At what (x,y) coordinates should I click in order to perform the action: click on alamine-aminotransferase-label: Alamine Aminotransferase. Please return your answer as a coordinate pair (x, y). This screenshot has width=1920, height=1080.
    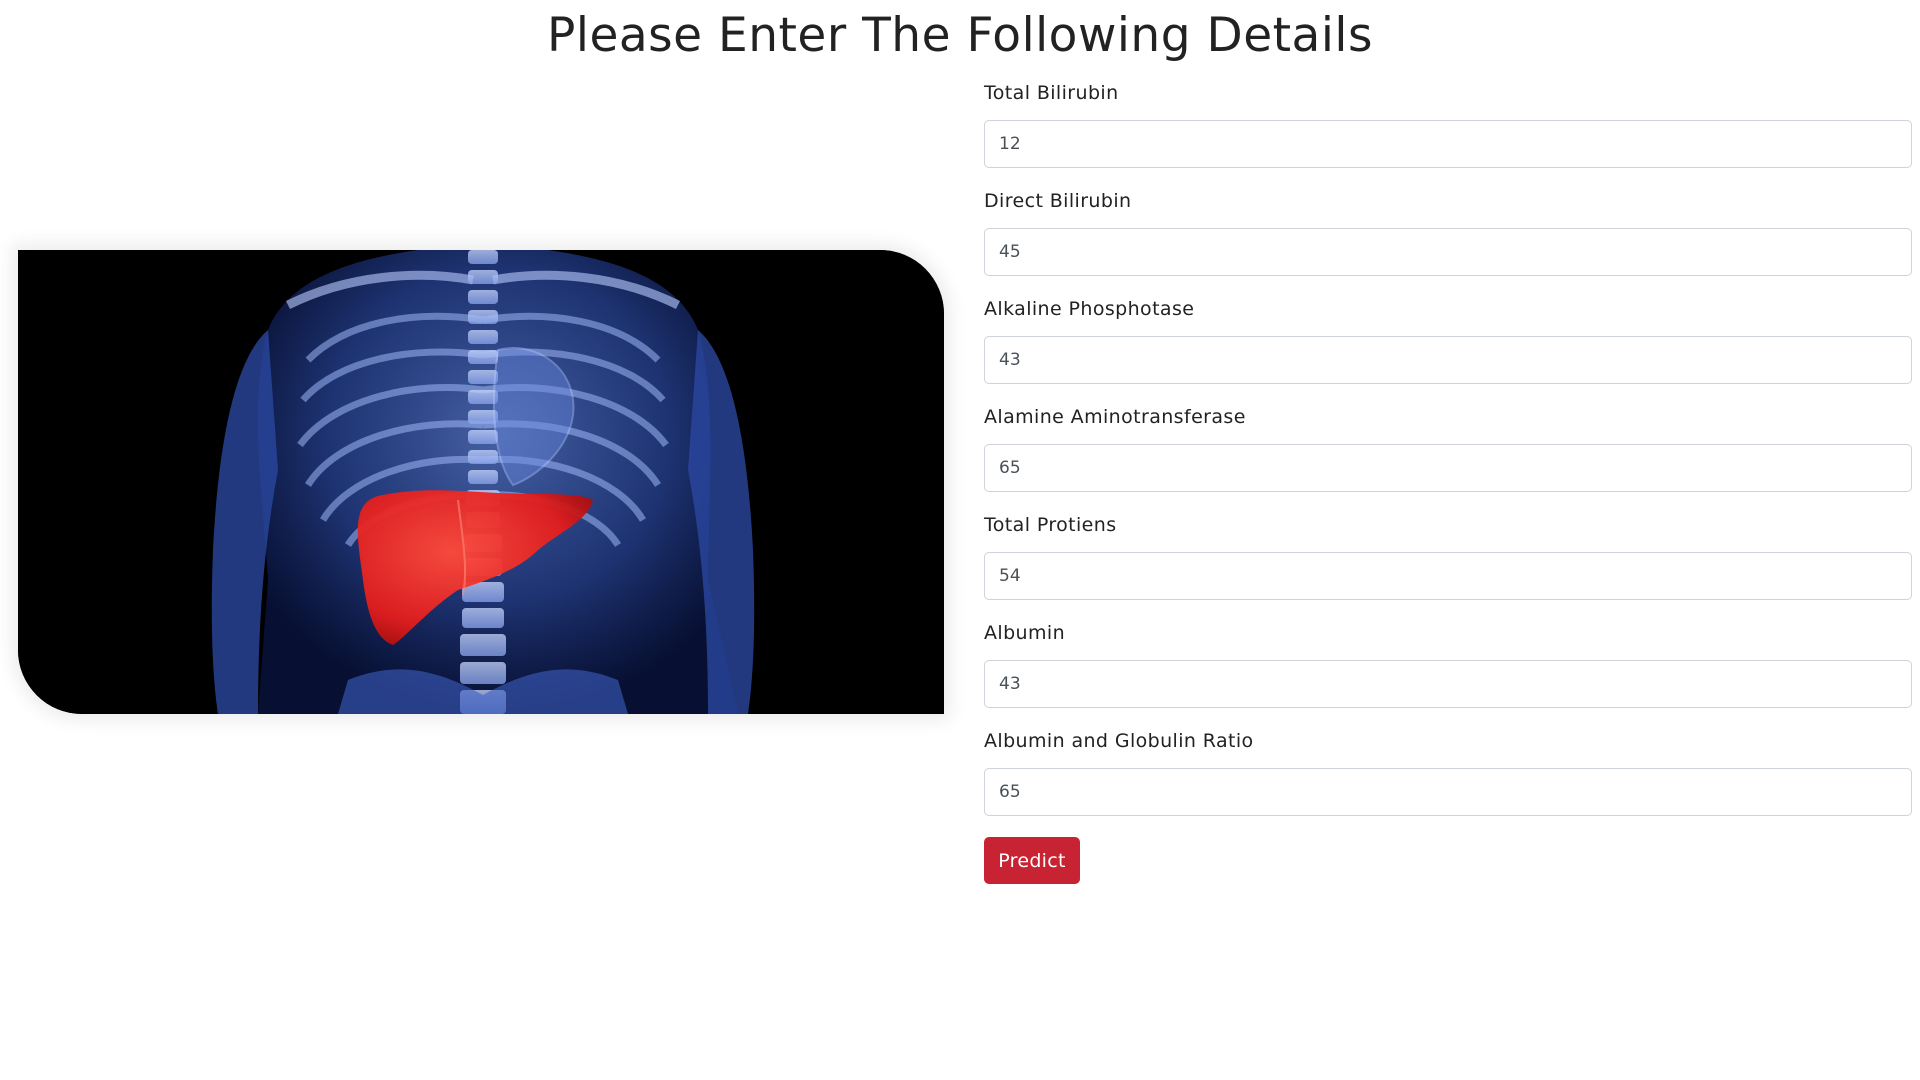
    Looking at the image, I should click on (1115, 417).